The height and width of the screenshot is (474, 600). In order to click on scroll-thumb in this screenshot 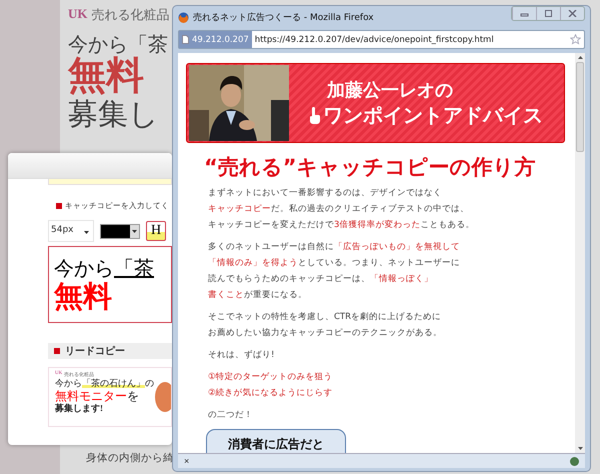, I will do `click(580, 107)`.